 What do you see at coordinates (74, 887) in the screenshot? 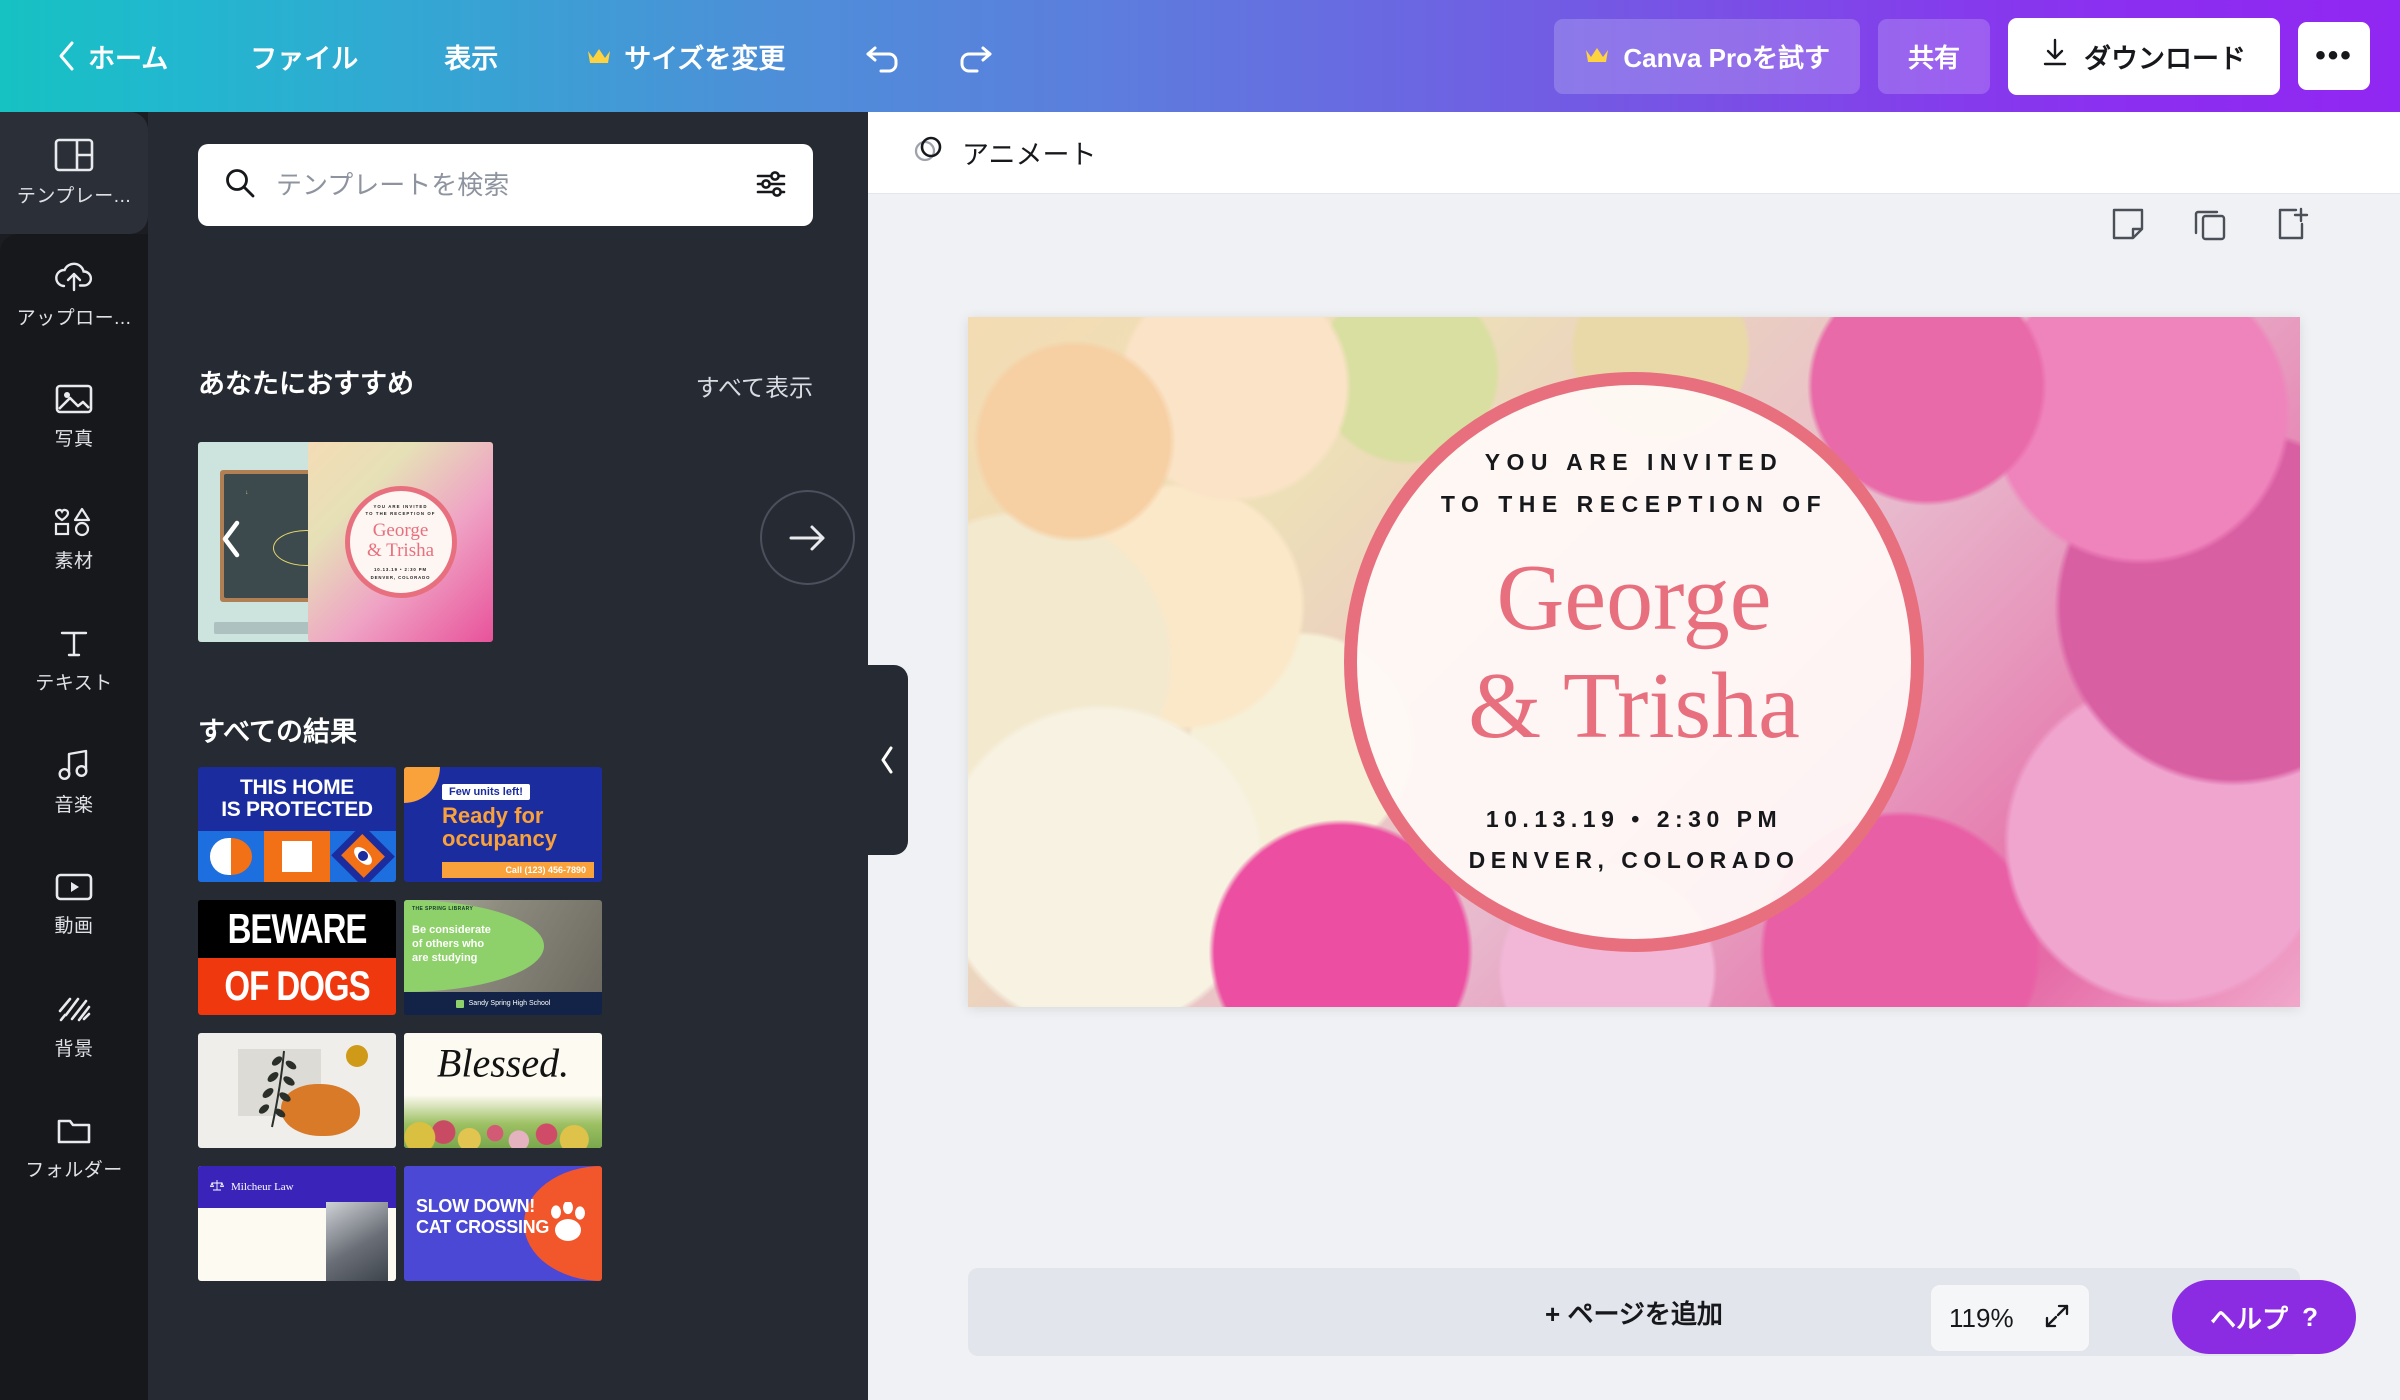
I see `video-icon` at bounding box center [74, 887].